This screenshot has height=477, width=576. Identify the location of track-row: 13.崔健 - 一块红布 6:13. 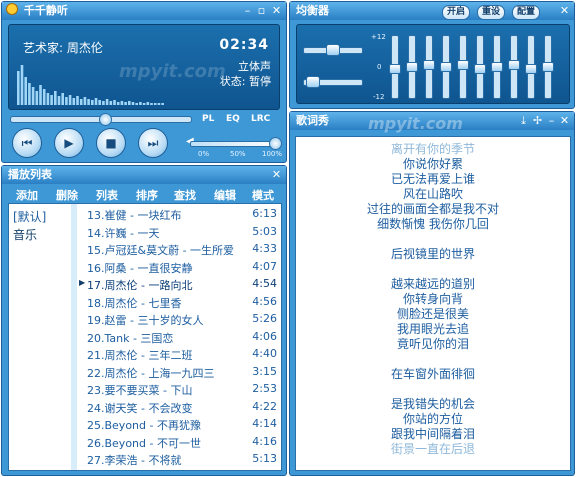
(181, 214).